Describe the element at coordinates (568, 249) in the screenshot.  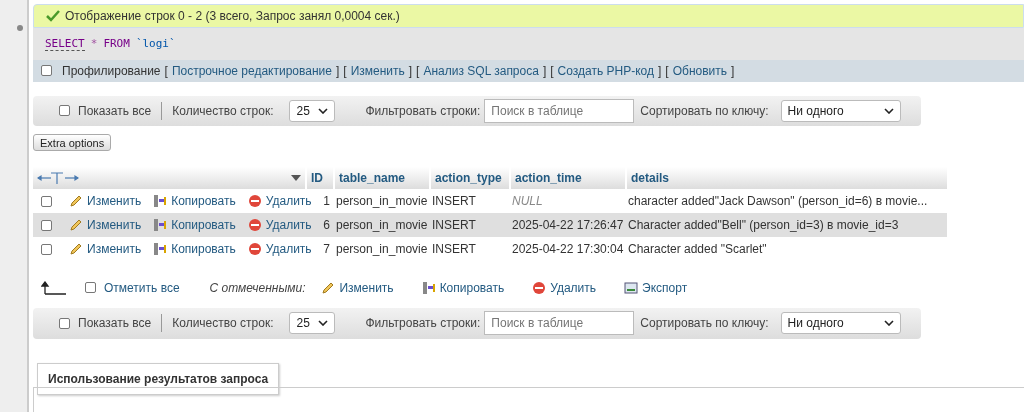
I see `table-cell-text: 2025-04-22 17:30:04` at that location.